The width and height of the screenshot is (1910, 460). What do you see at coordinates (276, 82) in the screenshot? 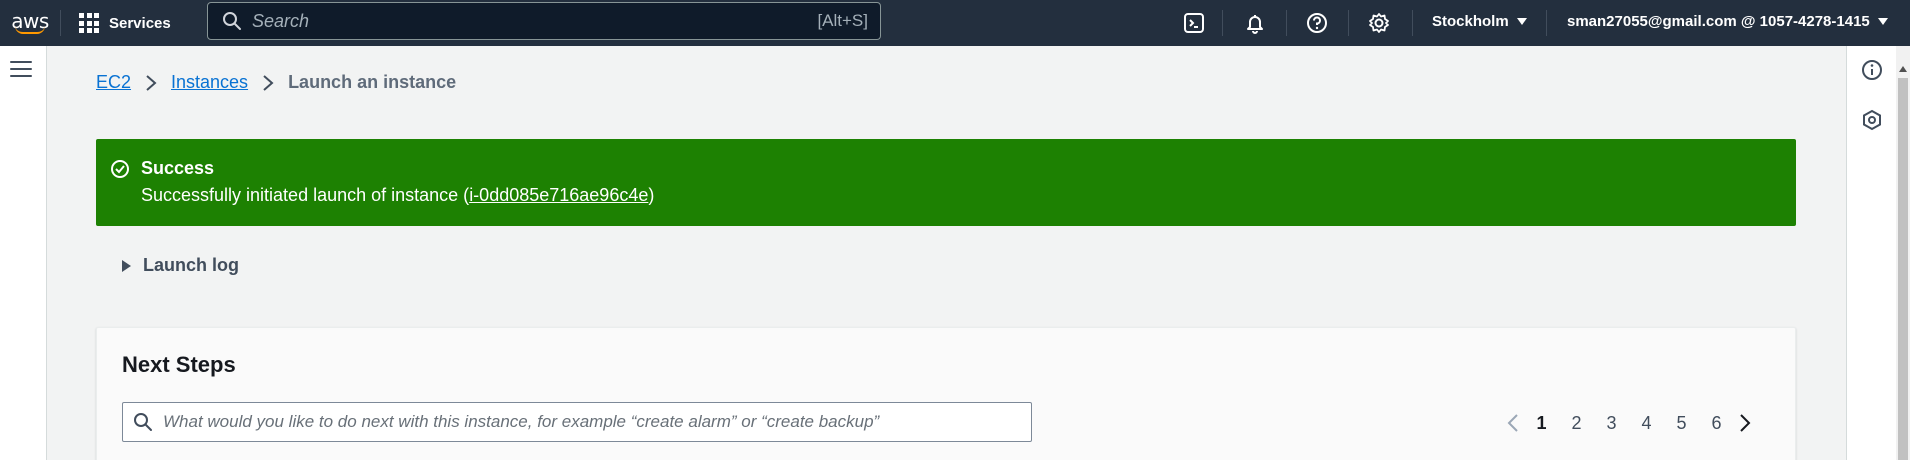
I see `breadcrumb: EC2 Instances Launch an instance` at bounding box center [276, 82].